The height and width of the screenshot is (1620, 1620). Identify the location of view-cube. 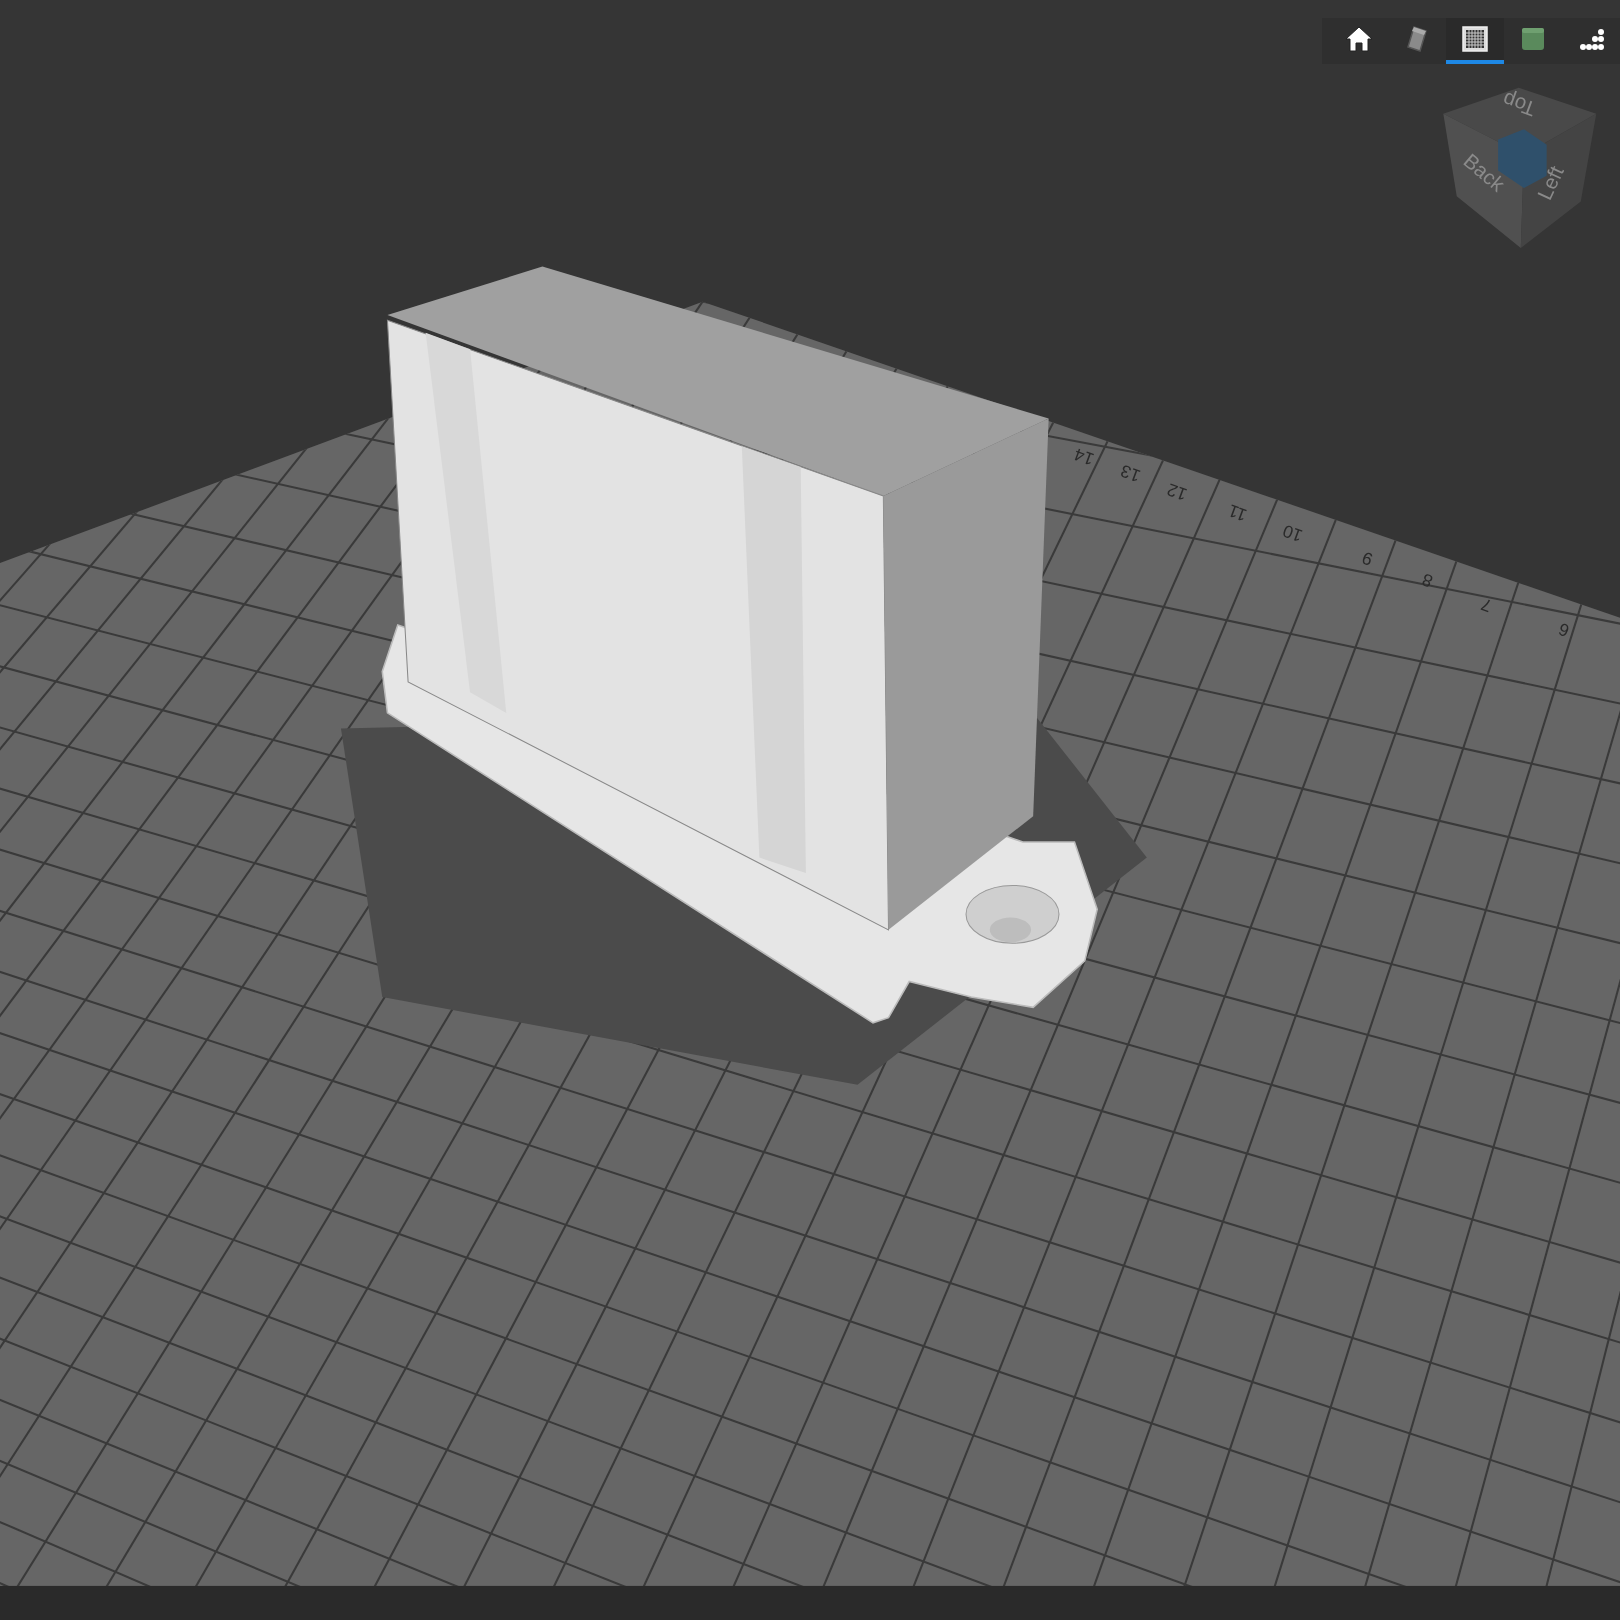
(1520, 167).